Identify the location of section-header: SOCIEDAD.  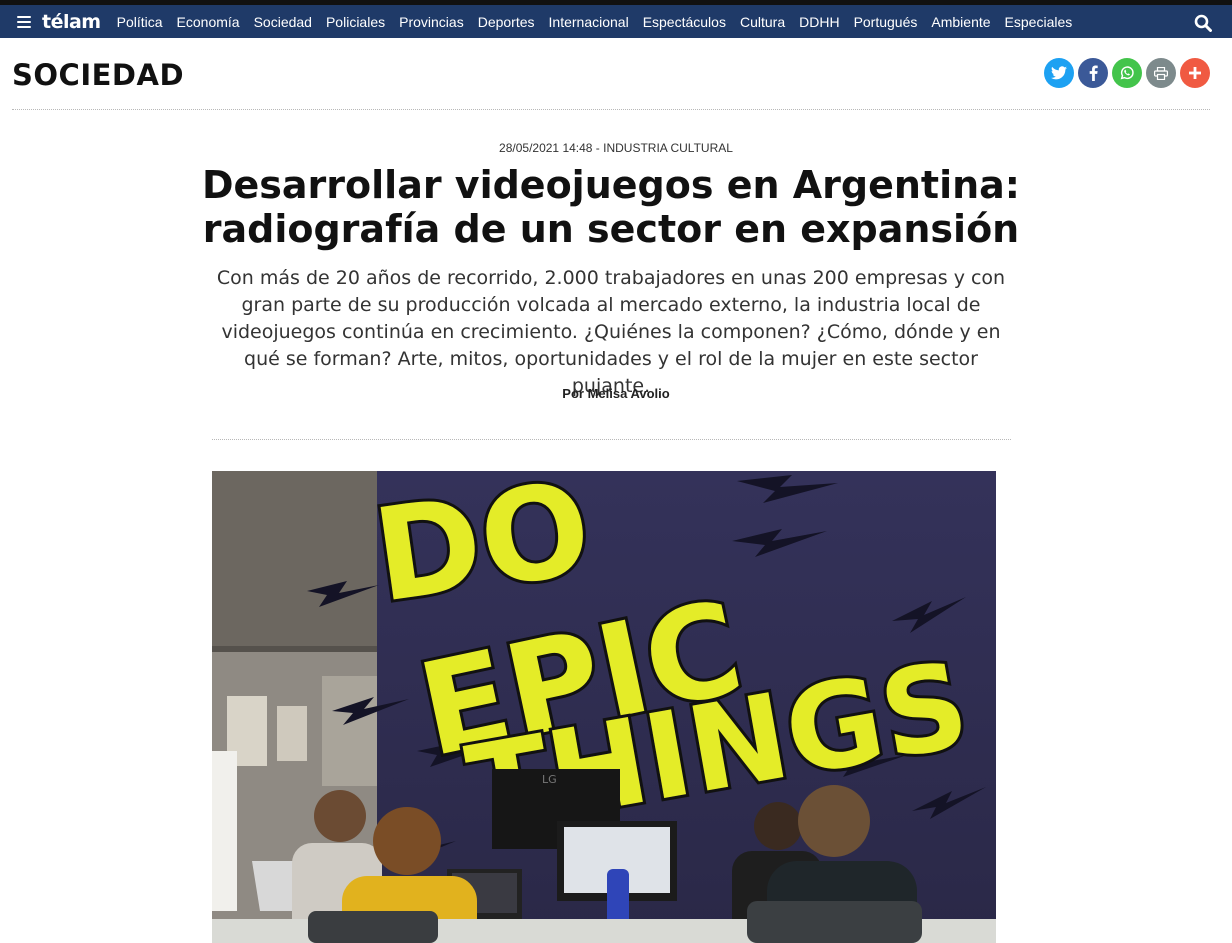
(611, 80).